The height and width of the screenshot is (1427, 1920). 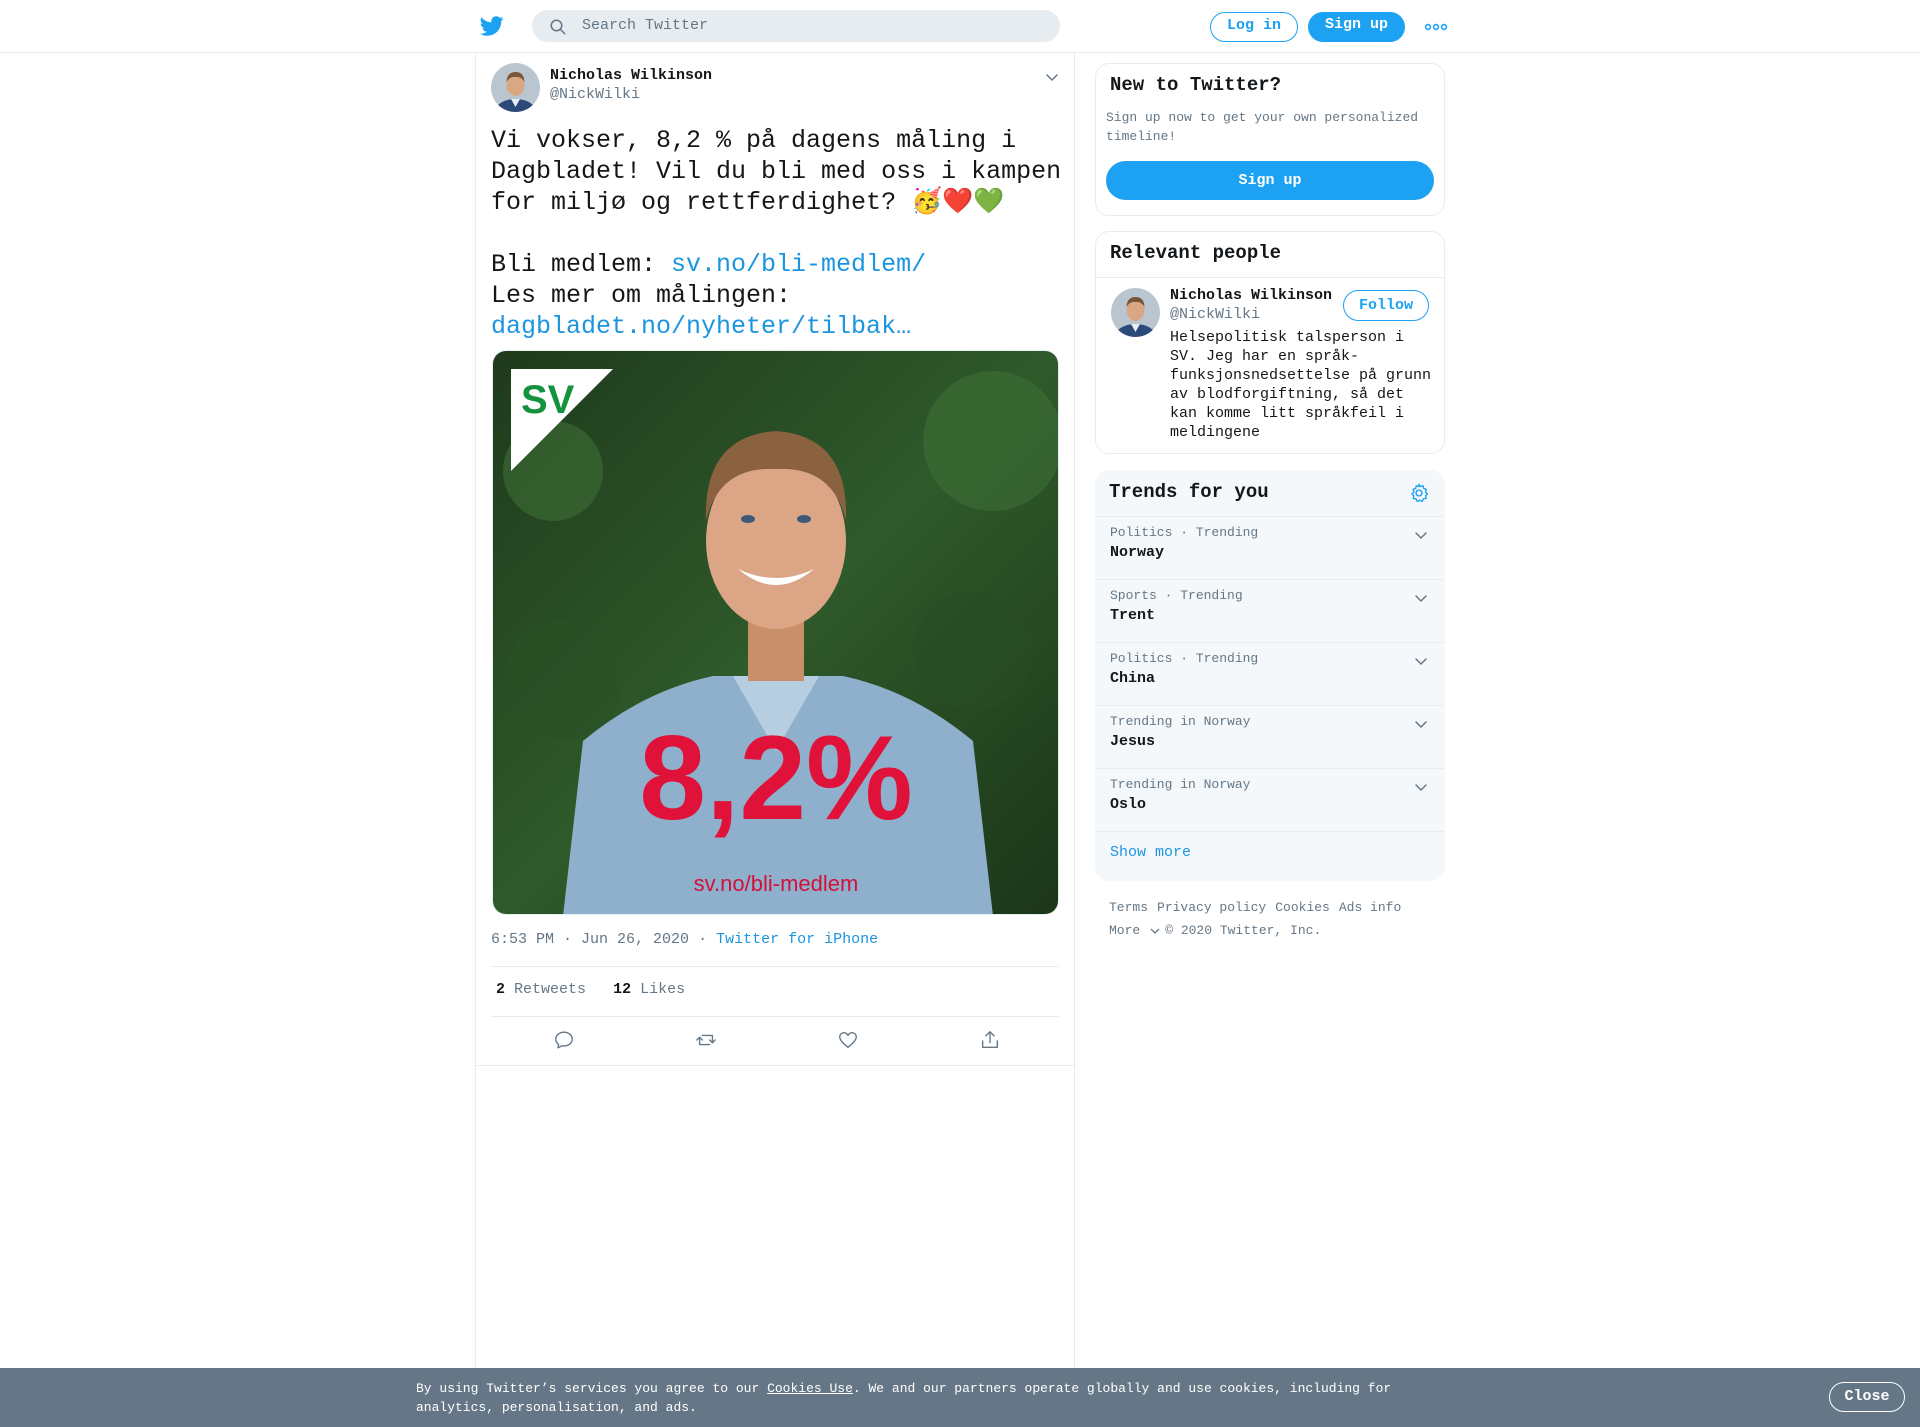 What do you see at coordinates (1133, 615) in the screenshot?
I see `trend-name: Trent` at bounding box center [1133, 615].